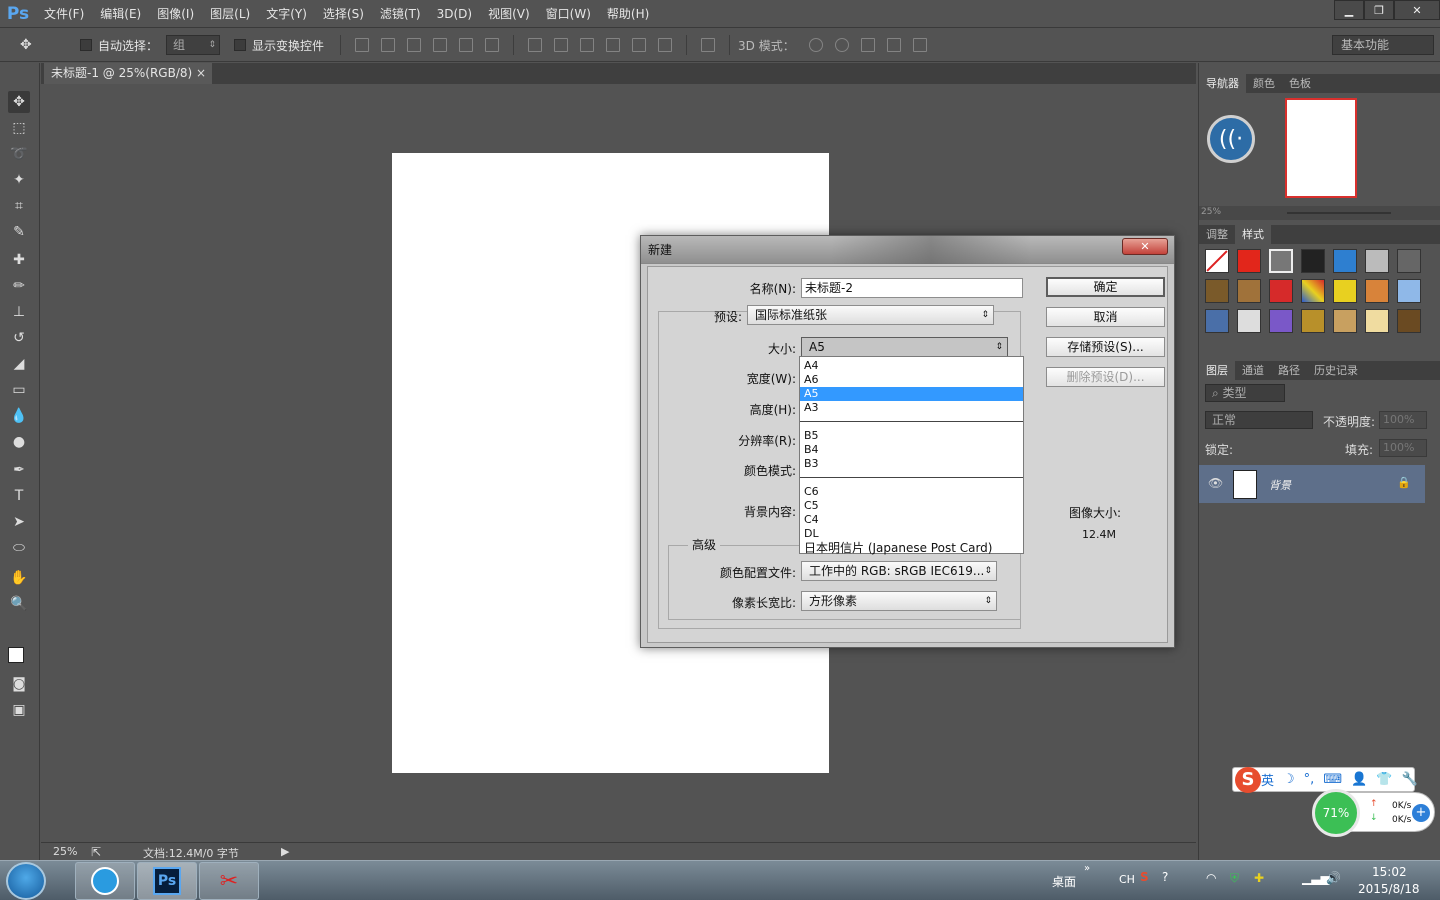 Image resolution: width=1440 pixels, height=900 pixels. What do you see at coordinates (568, 14) in the screenshot?
I see `menu-window: 窗口(W)` at bounding box center [568, 14].